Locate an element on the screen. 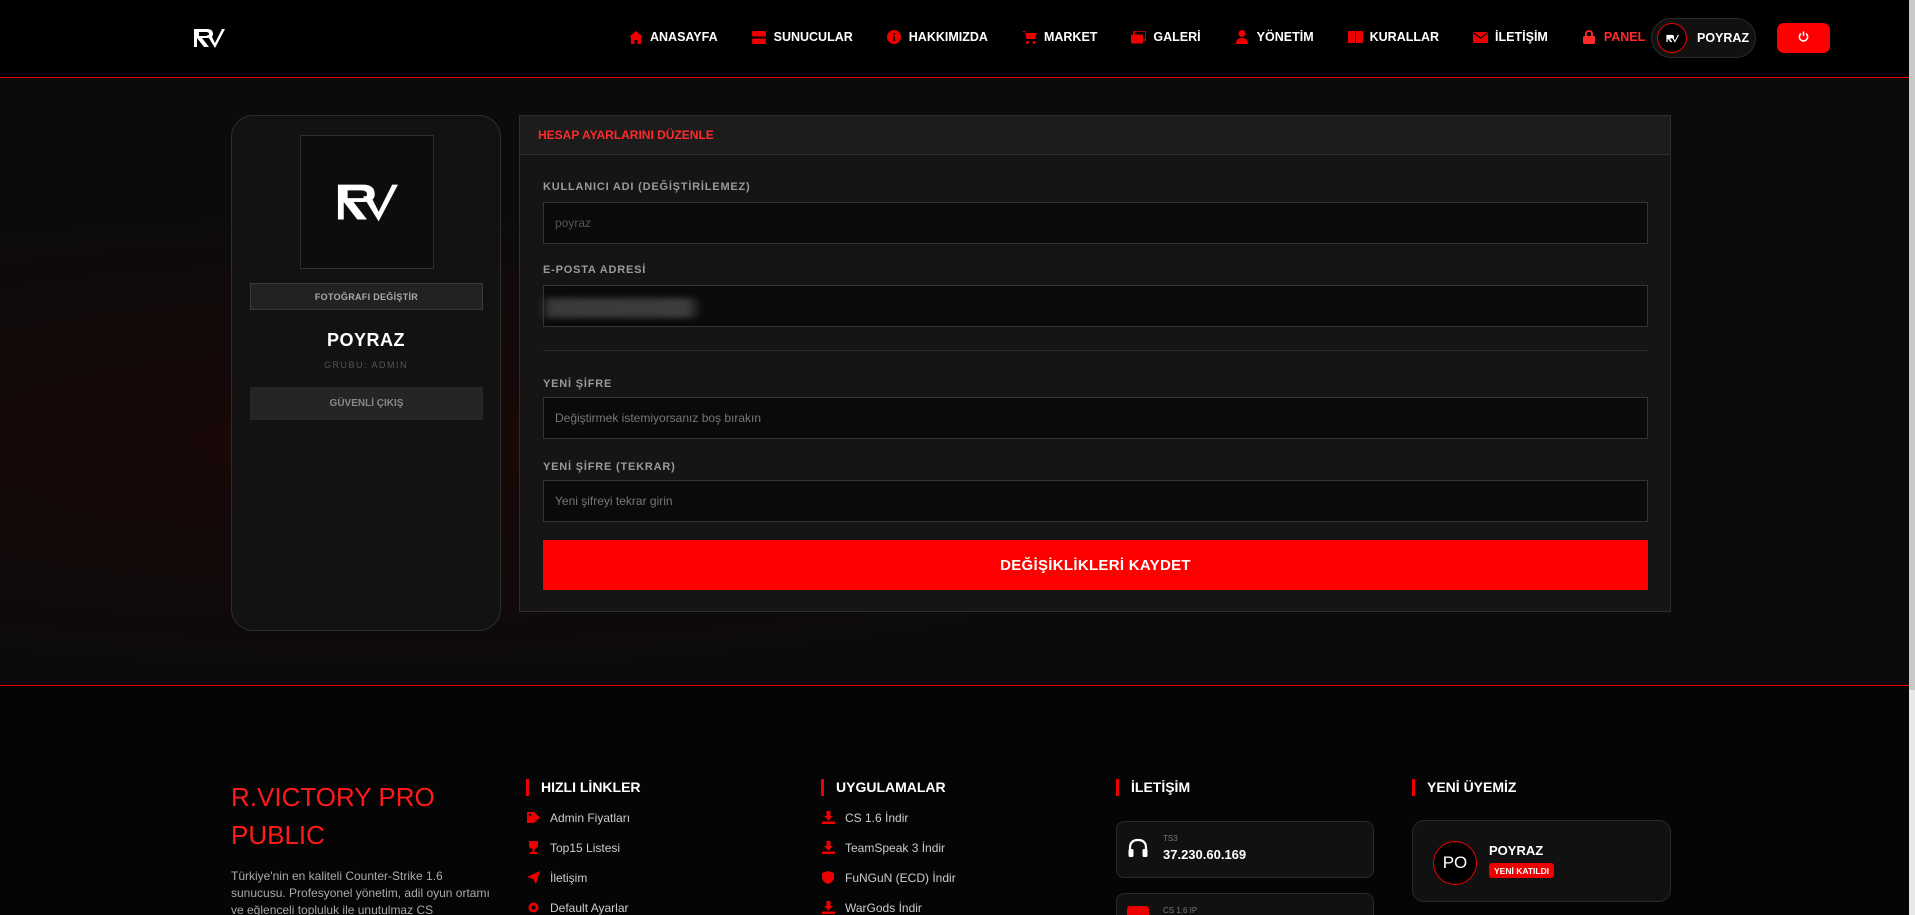 Image resolution: width=1915 pixels, height=915 pixels. quick-link-top15: Top15 Listesi is located at coordinates (656, 847).